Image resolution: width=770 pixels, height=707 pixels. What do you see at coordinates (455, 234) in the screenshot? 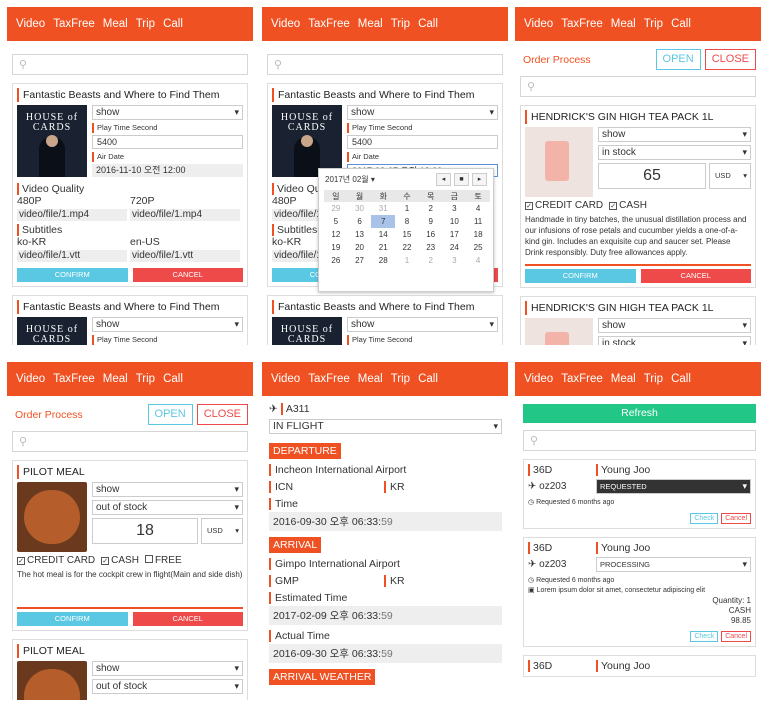
I see `calendar-day: 17` at bounding box center [455, 234].